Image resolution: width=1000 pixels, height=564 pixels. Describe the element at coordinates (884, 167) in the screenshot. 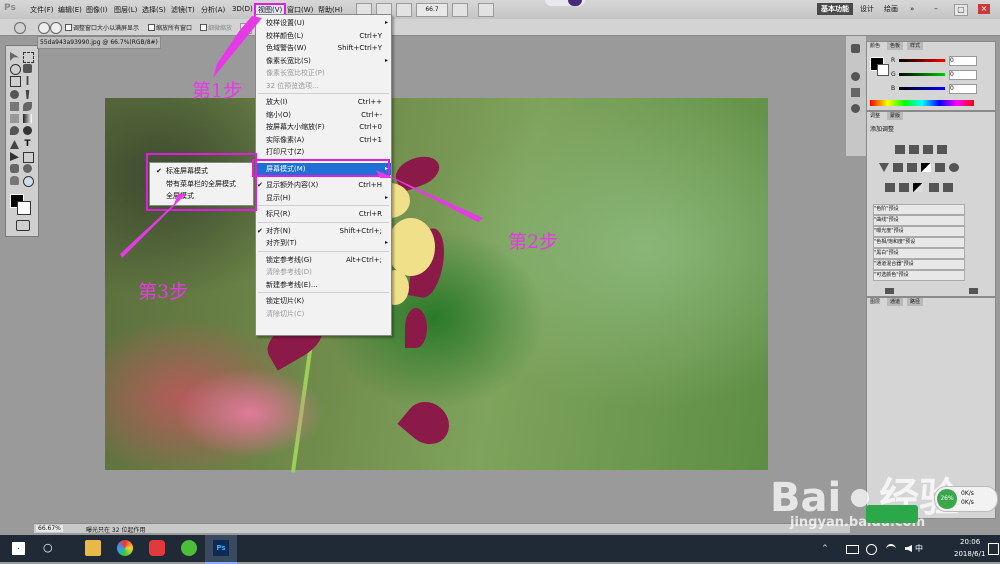

I see `vibrance-icon` at that location.